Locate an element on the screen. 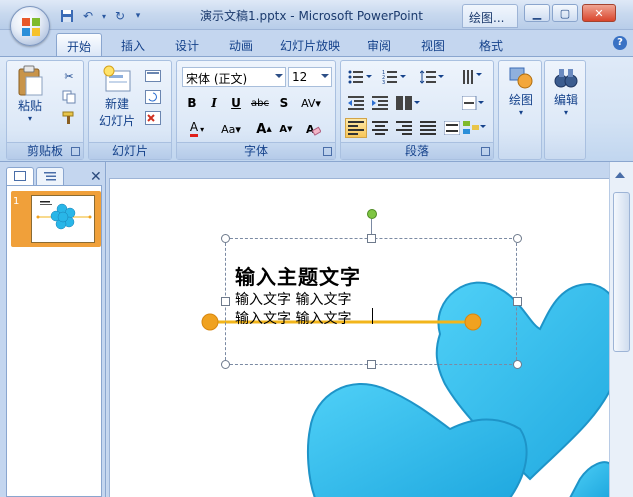 The width and height of the screenshot is (633, 497). character-spacing-icon: AV▾ is located at coordinates (311, 103).